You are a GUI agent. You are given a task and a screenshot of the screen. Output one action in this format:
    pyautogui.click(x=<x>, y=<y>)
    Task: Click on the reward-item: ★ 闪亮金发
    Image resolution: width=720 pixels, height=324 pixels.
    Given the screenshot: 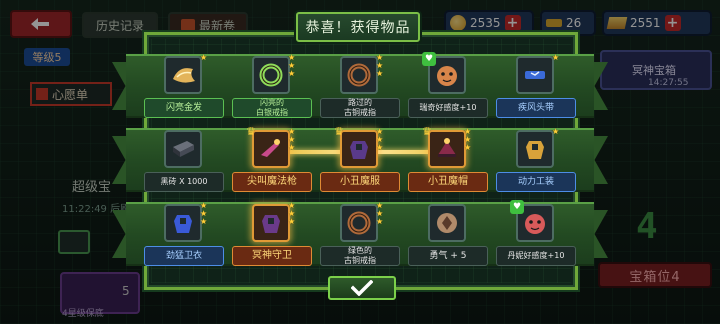 What is the action you would take?
    pyautogui.click(x=184, y=88)
    